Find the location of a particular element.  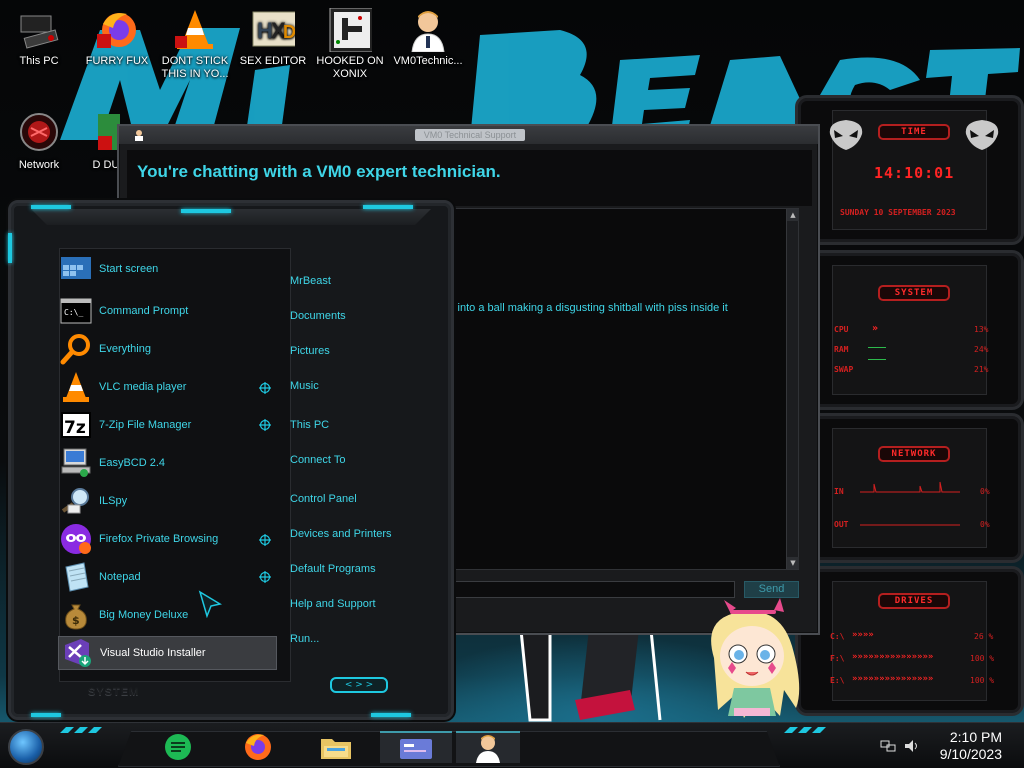

start-menu-item-command-prompt: C:\_ Command Prompt is located at coordinates (171, 311).